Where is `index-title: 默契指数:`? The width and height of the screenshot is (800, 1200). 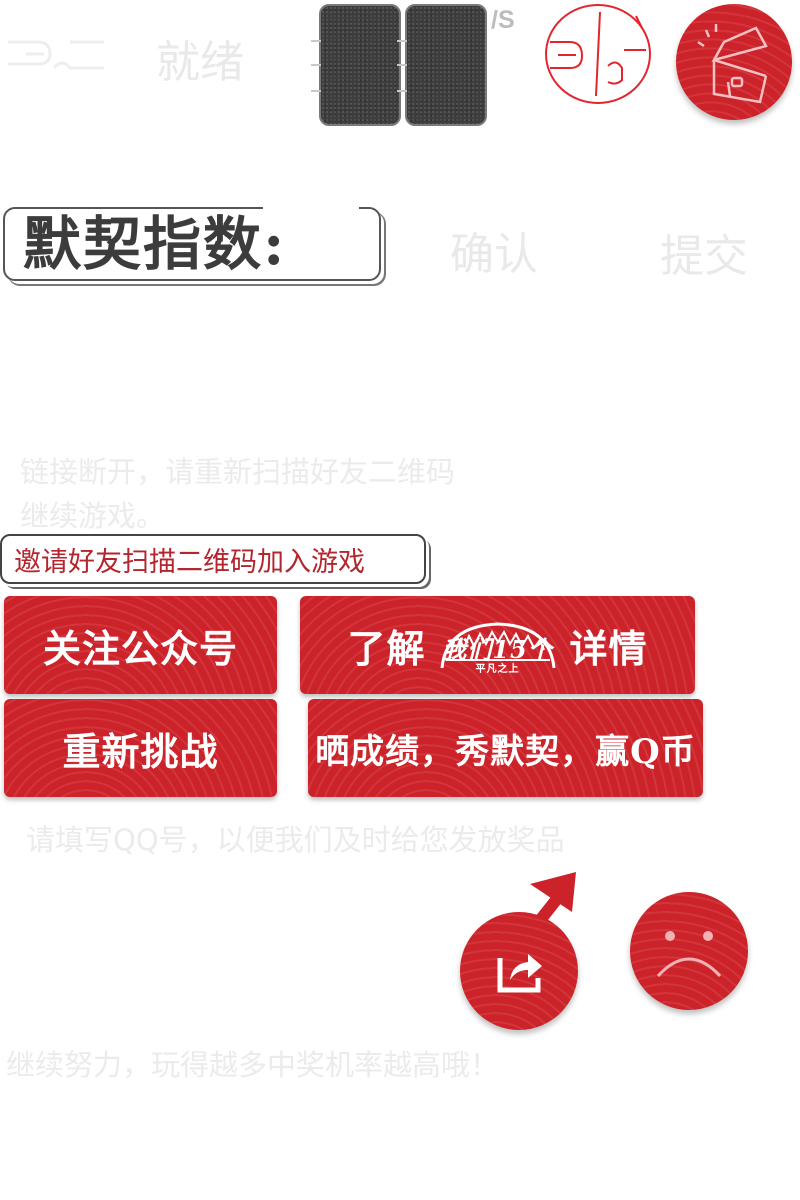
index-title: 默契指数: is located at coordinates (155, 244).